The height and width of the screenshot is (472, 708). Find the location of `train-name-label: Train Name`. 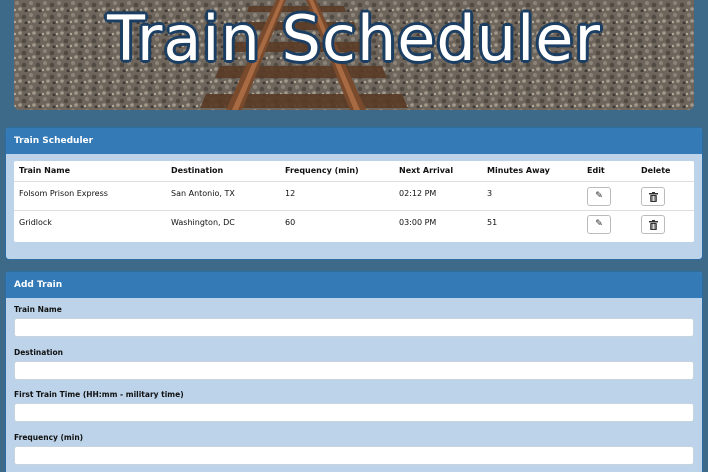

train-name-label: Train Name is located at coordinates (38, 309).